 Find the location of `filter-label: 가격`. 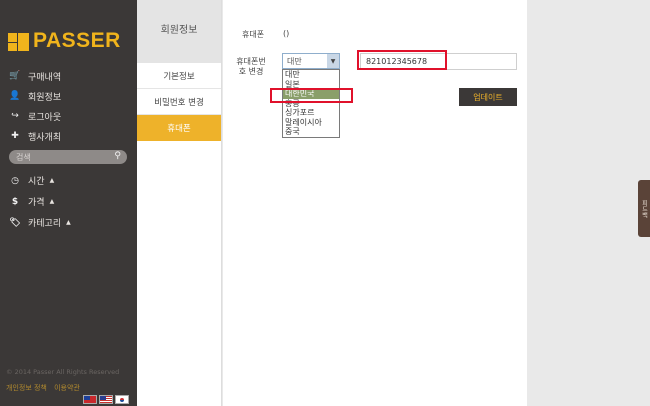

filter-label: 가격 is located at coordinates (36, 203).